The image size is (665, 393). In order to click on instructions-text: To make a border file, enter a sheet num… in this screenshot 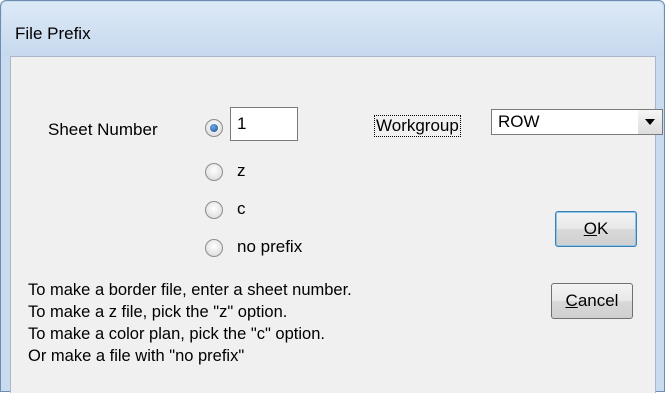, I will do `click(190, 323)`.